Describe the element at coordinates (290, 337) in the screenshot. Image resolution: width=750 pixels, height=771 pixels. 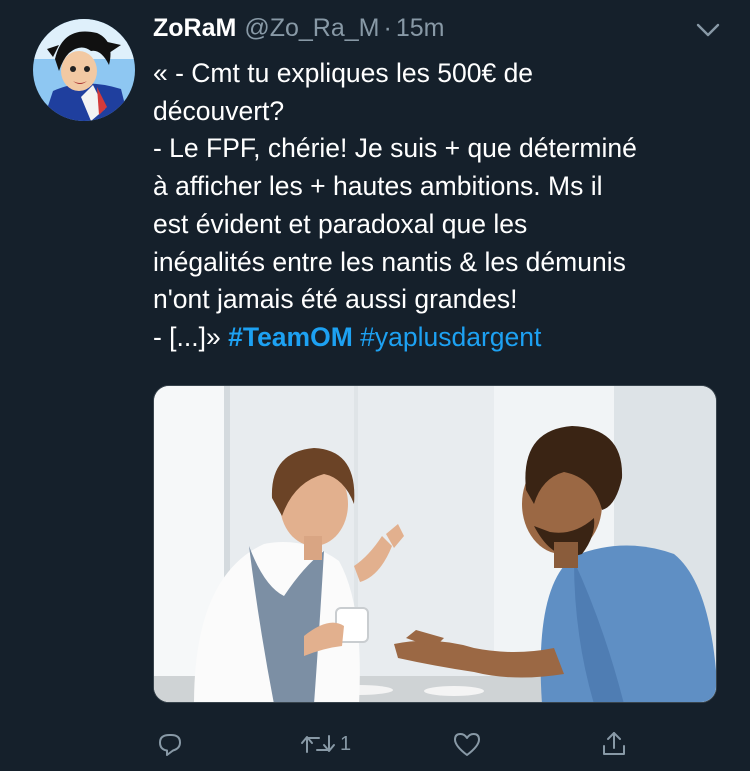
I see `hashtag-teamom: #TeamOM` at that location.